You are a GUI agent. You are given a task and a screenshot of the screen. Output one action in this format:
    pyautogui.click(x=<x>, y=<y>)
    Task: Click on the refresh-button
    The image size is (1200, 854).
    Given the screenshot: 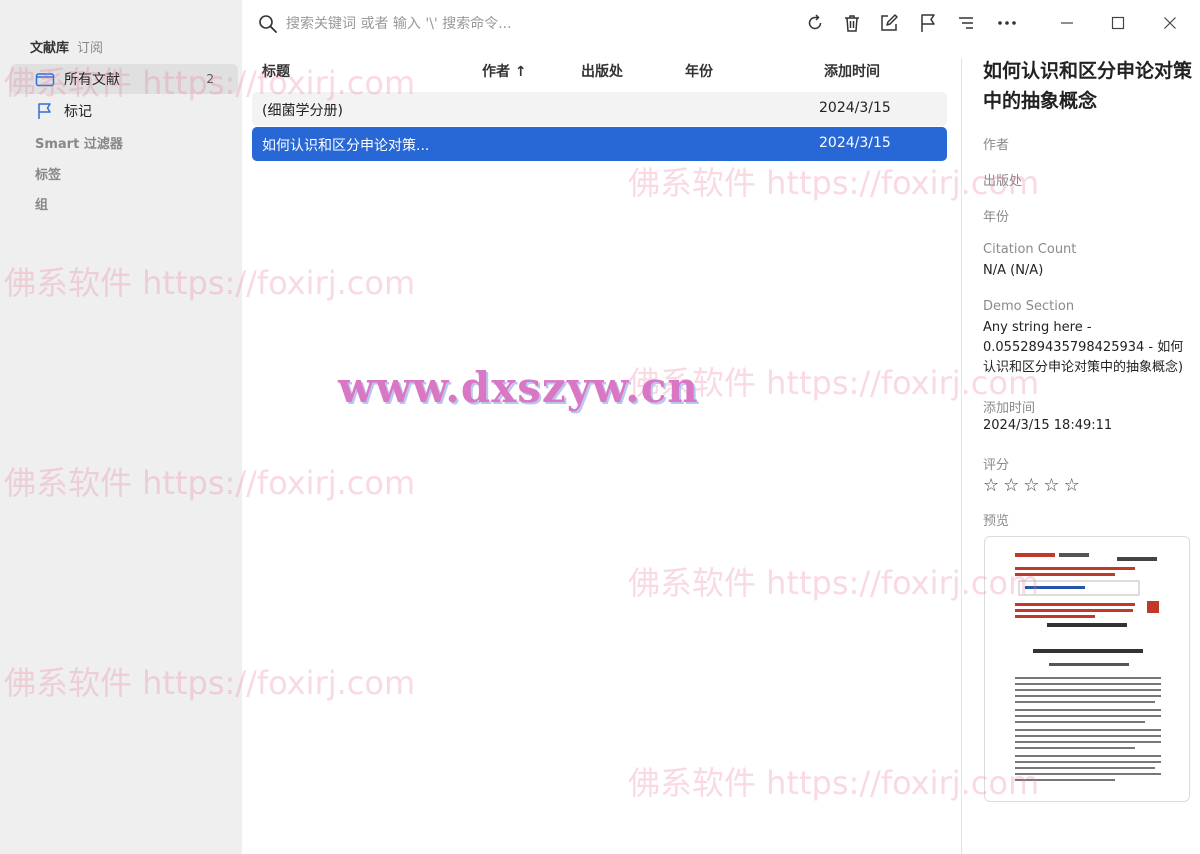 What is the action you would take?
    pyautogui.click(x=815, y=23)
    